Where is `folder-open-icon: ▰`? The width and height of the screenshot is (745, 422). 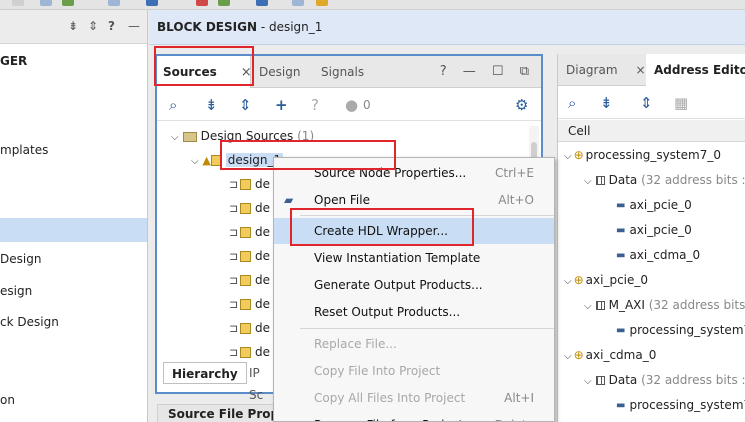
folder-open-icon: ▰ is located at coordinates (289, 200).